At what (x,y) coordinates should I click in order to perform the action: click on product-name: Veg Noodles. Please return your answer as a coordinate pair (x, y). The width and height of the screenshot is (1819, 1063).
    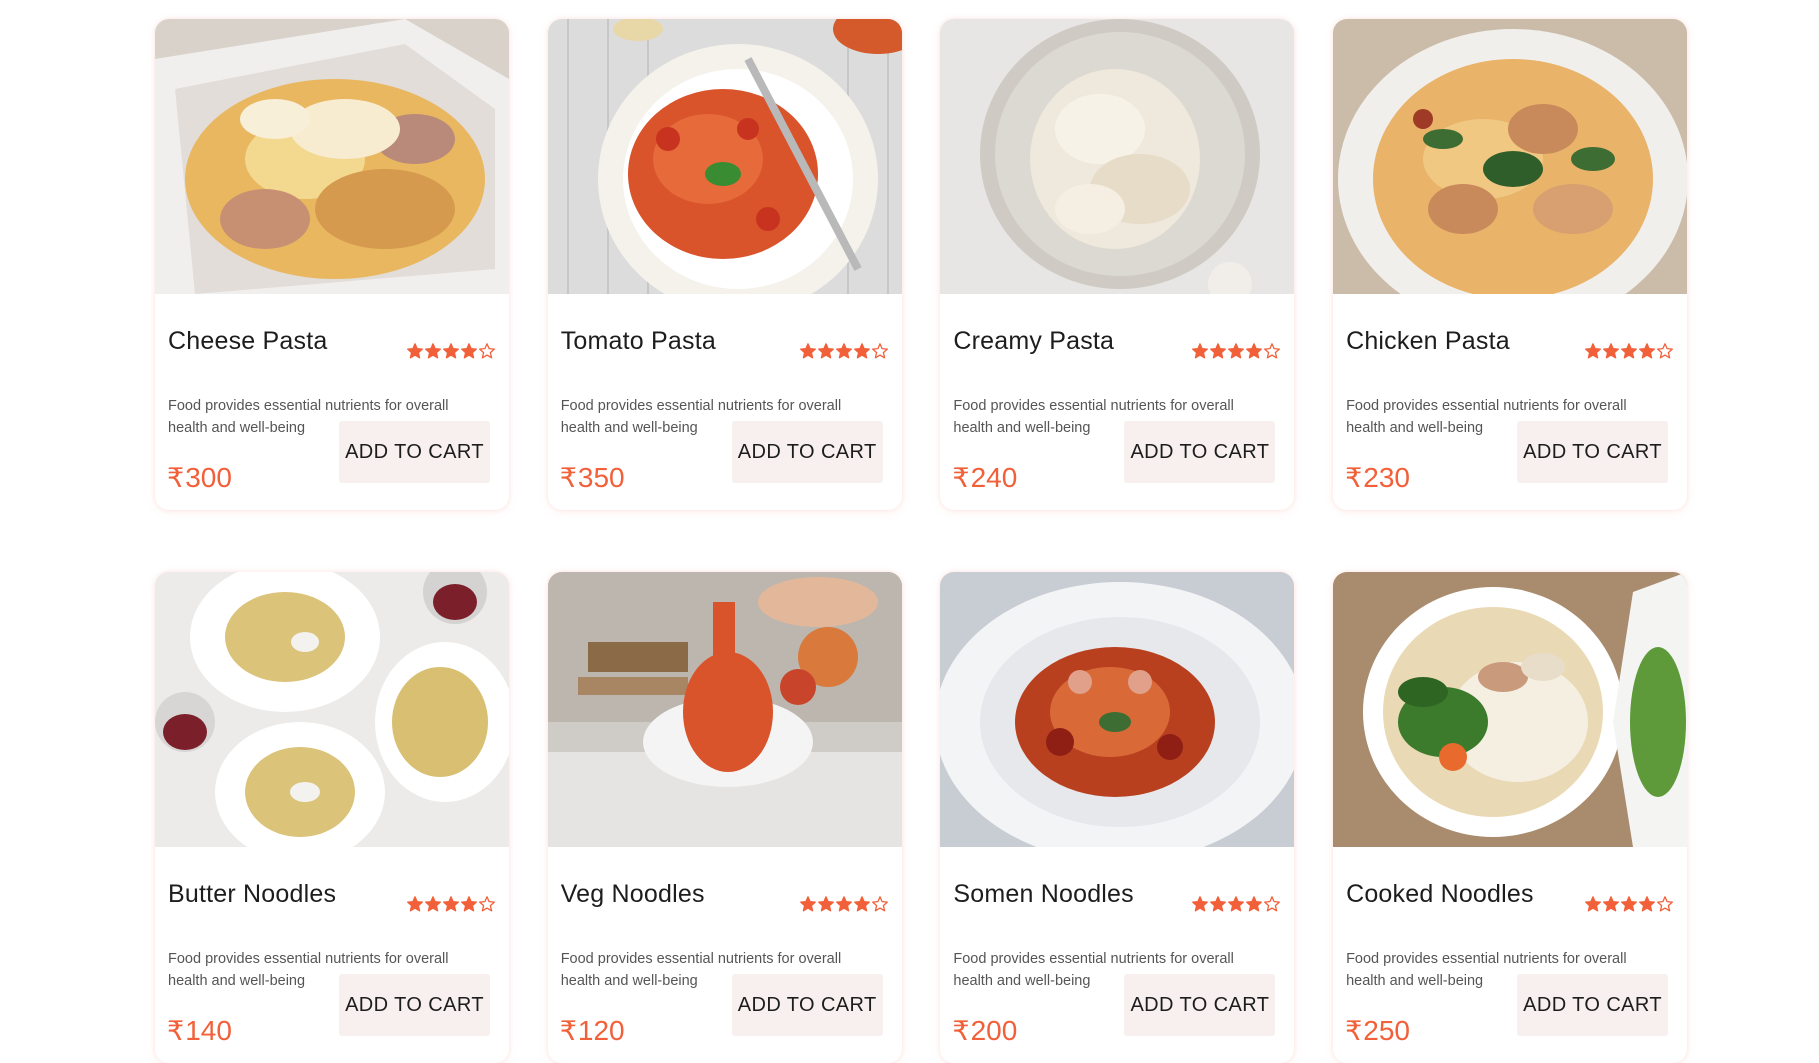
    Looking at the image, I should click on (632, 894).